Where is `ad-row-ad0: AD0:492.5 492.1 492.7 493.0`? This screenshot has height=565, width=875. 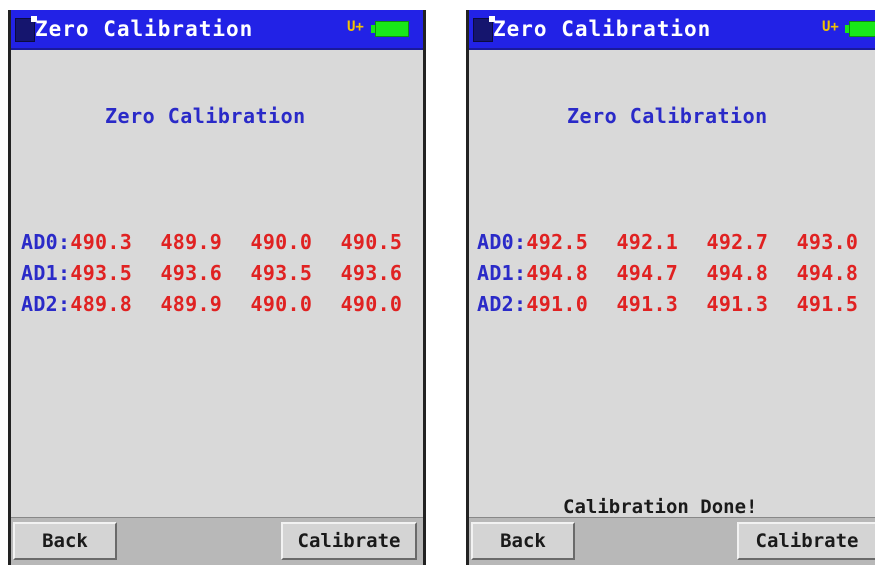 ad-row-ad0: AD0:492.5 492.1 492.7 493.0 is located at coordinates (668, 242).